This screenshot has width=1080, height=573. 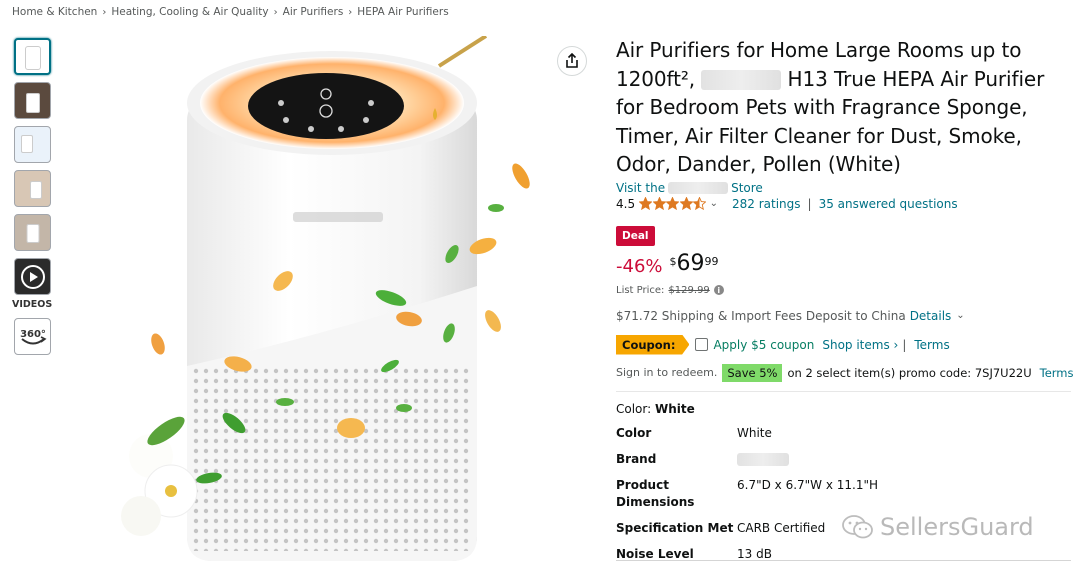 I want to click on price-currency: $, so click(x=673, y=261).